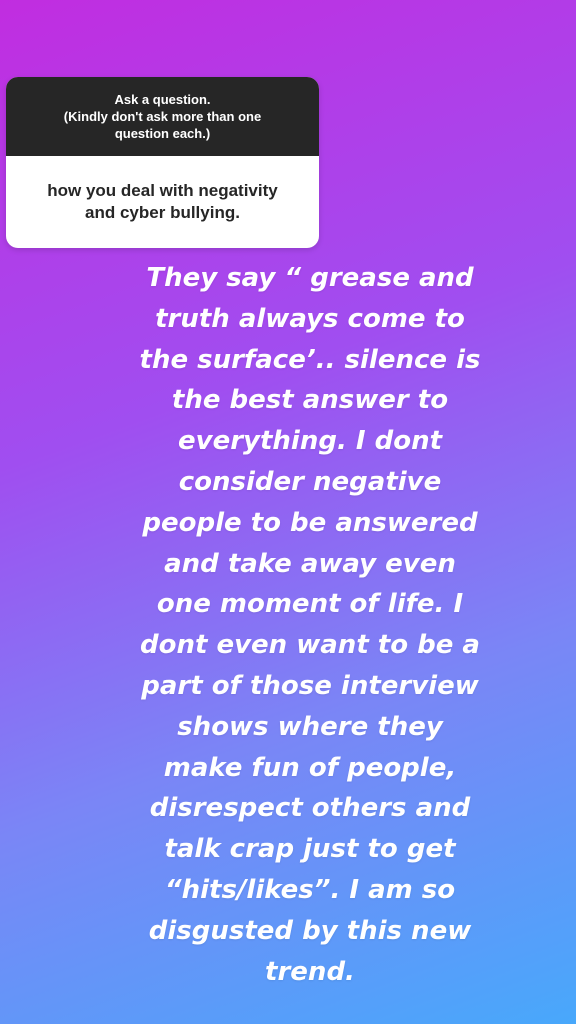  What do you see at coordinates (310, 685) in the screenshot?
I see `story-text-line: part of those interview` at bounding box center [310, 685].